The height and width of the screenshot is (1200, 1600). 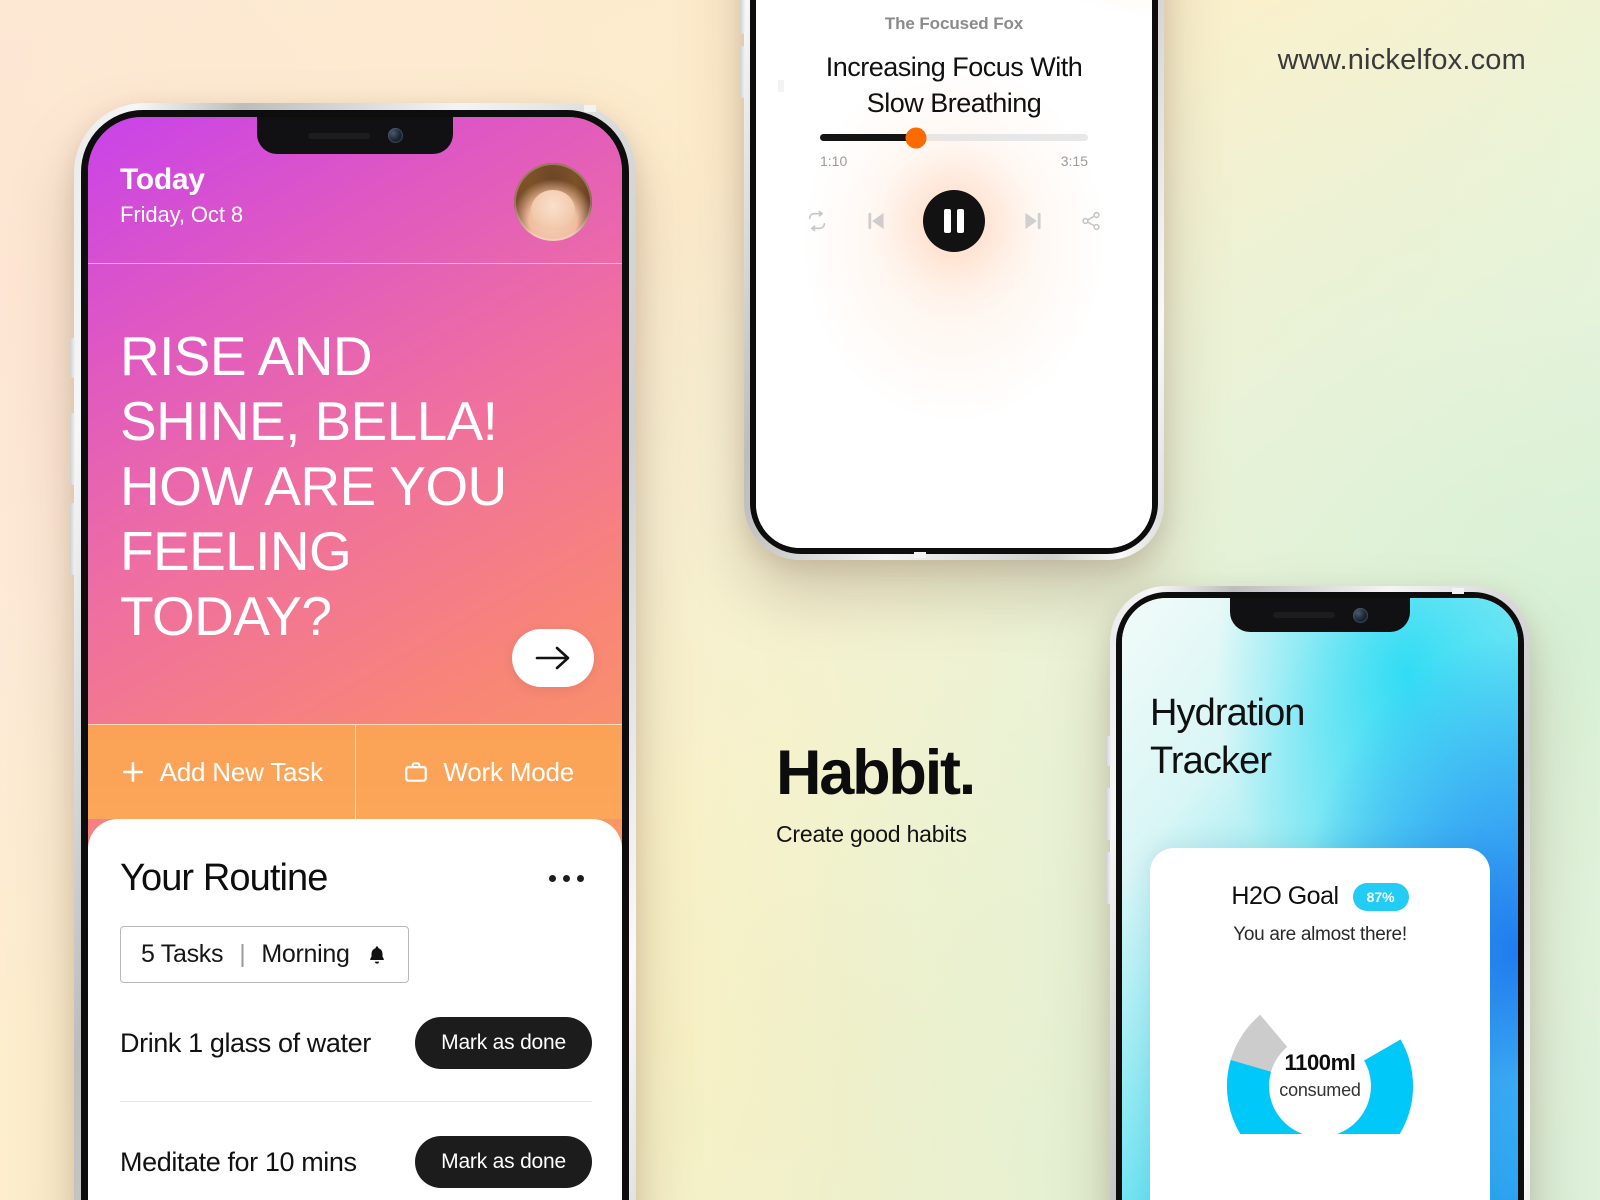 What do you see at coordinates (356, 878) in the screenshot?
I see `routine-header: Your Routine` at bounding box center [356, 878].